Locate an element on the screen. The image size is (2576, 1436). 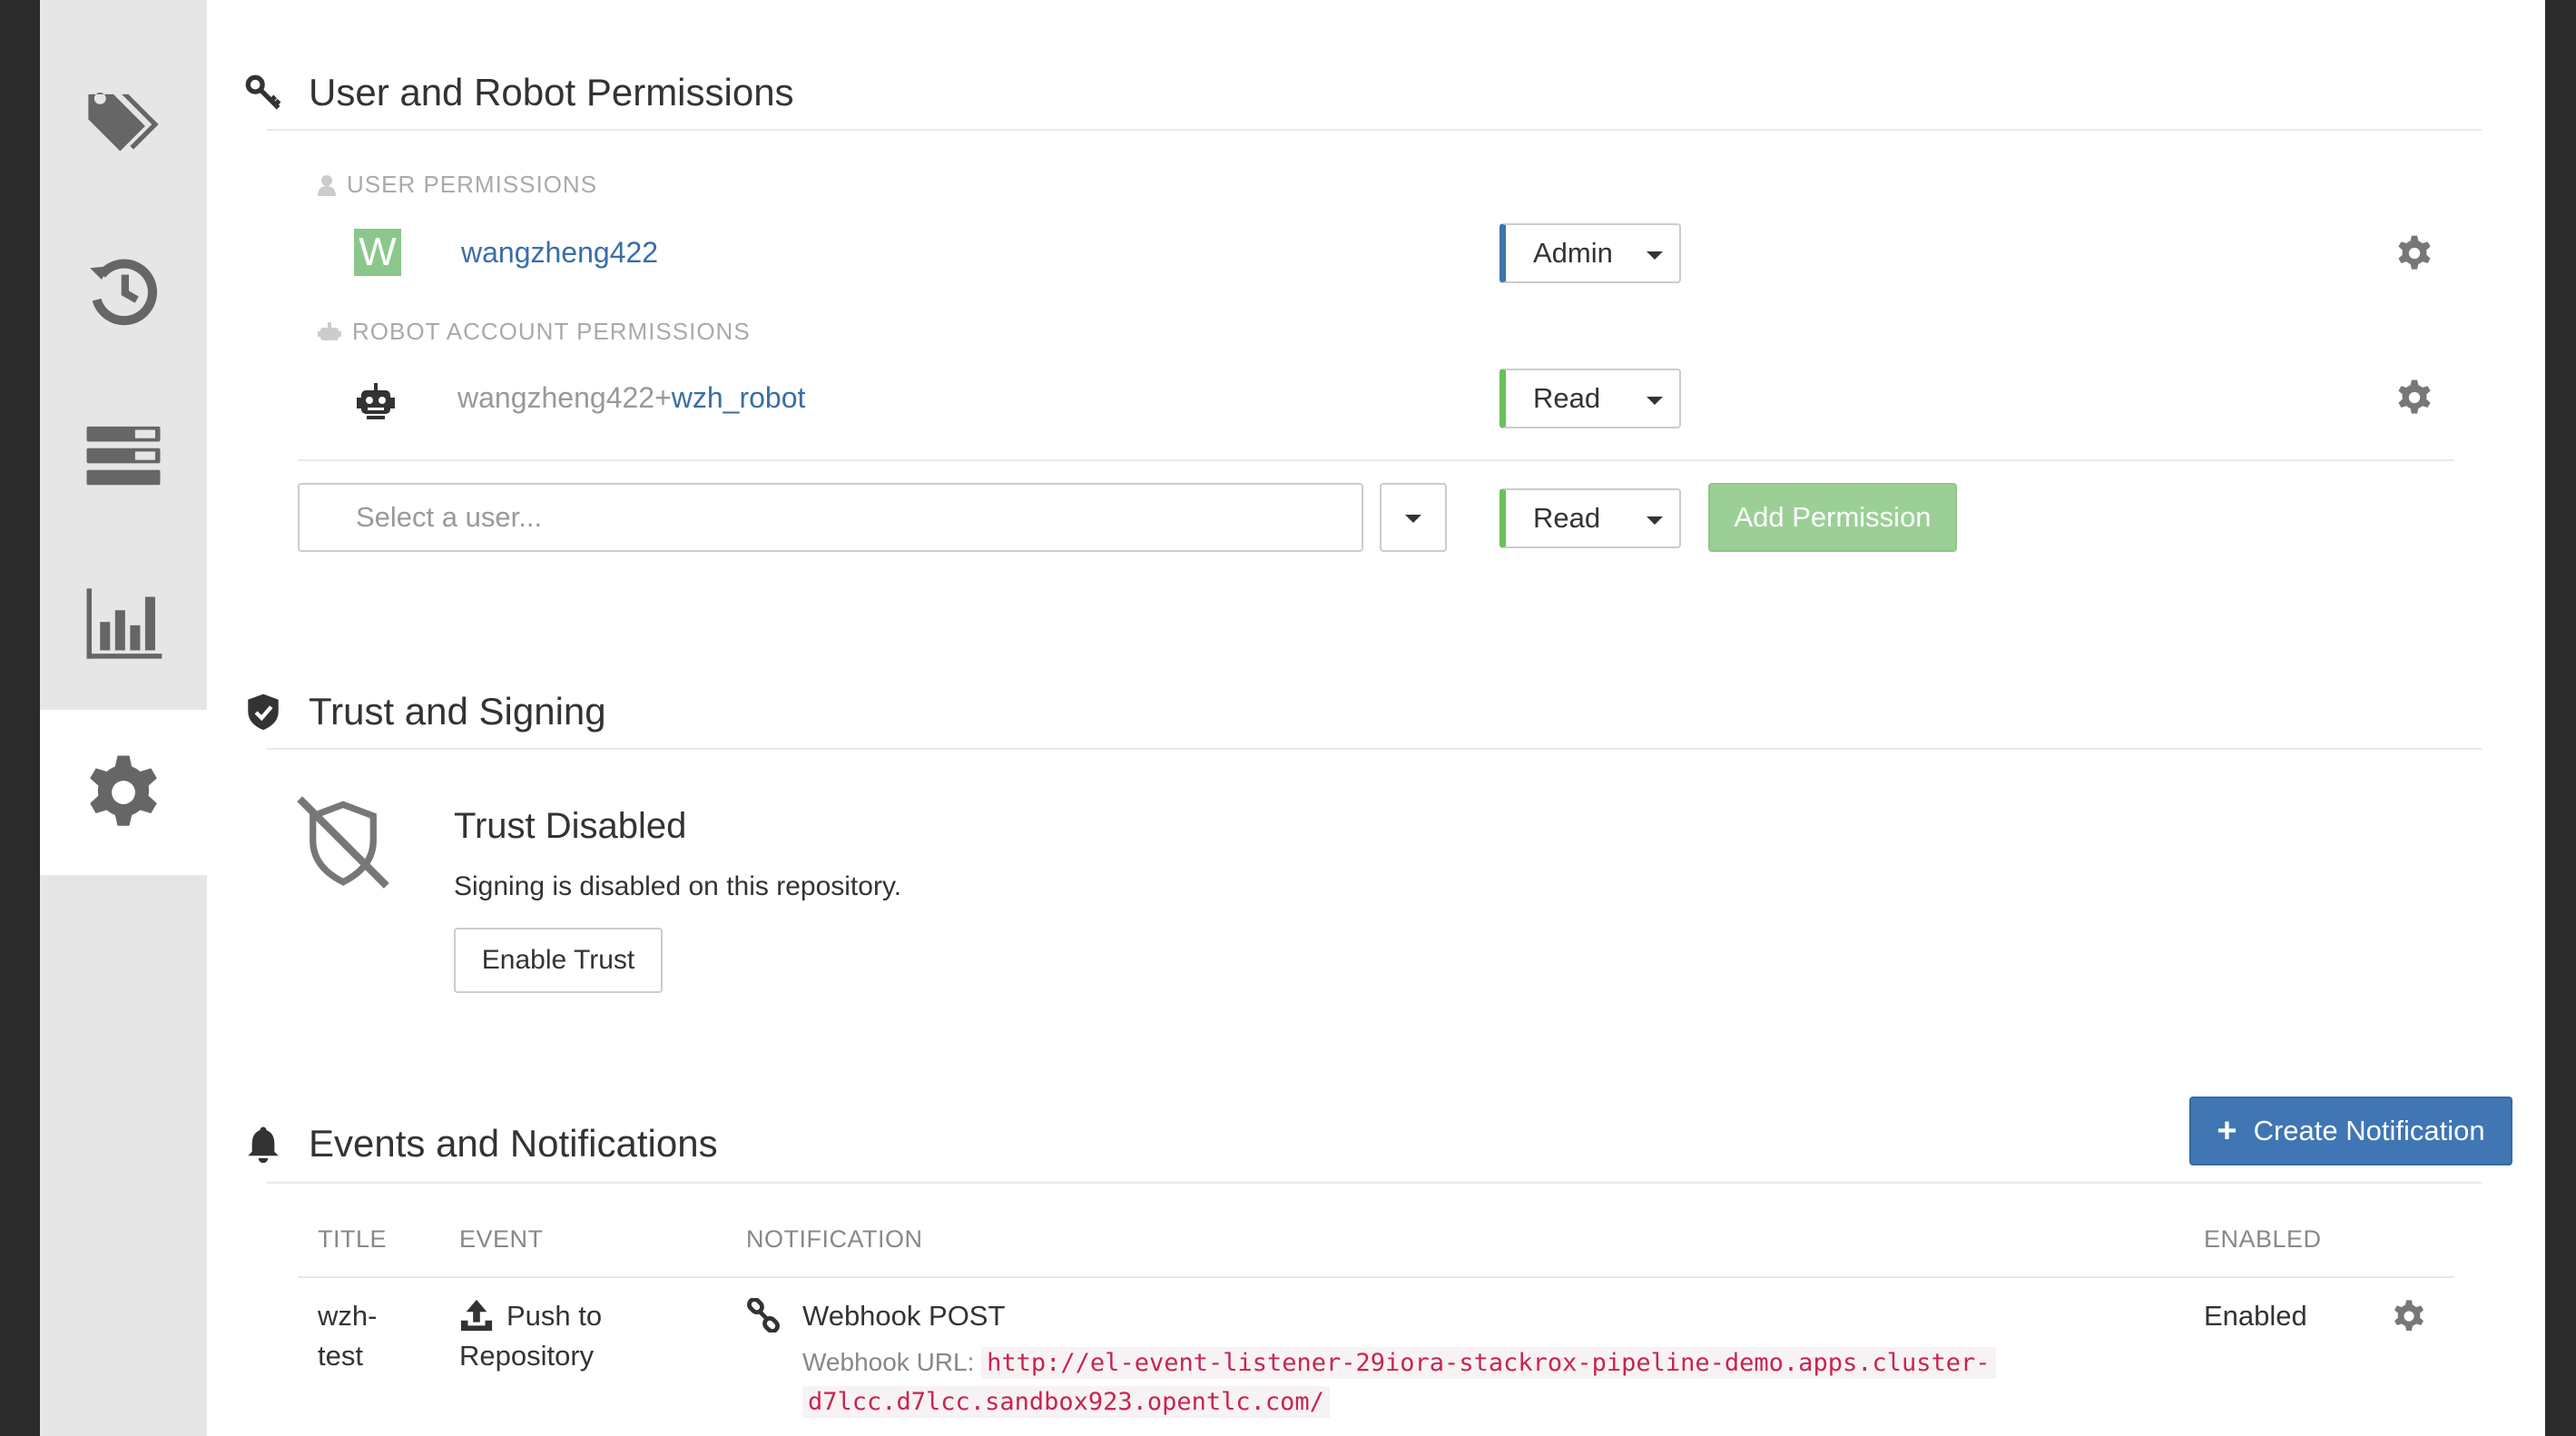
create-notification-label: Create Notification is located at coordinates (2369, 1130).